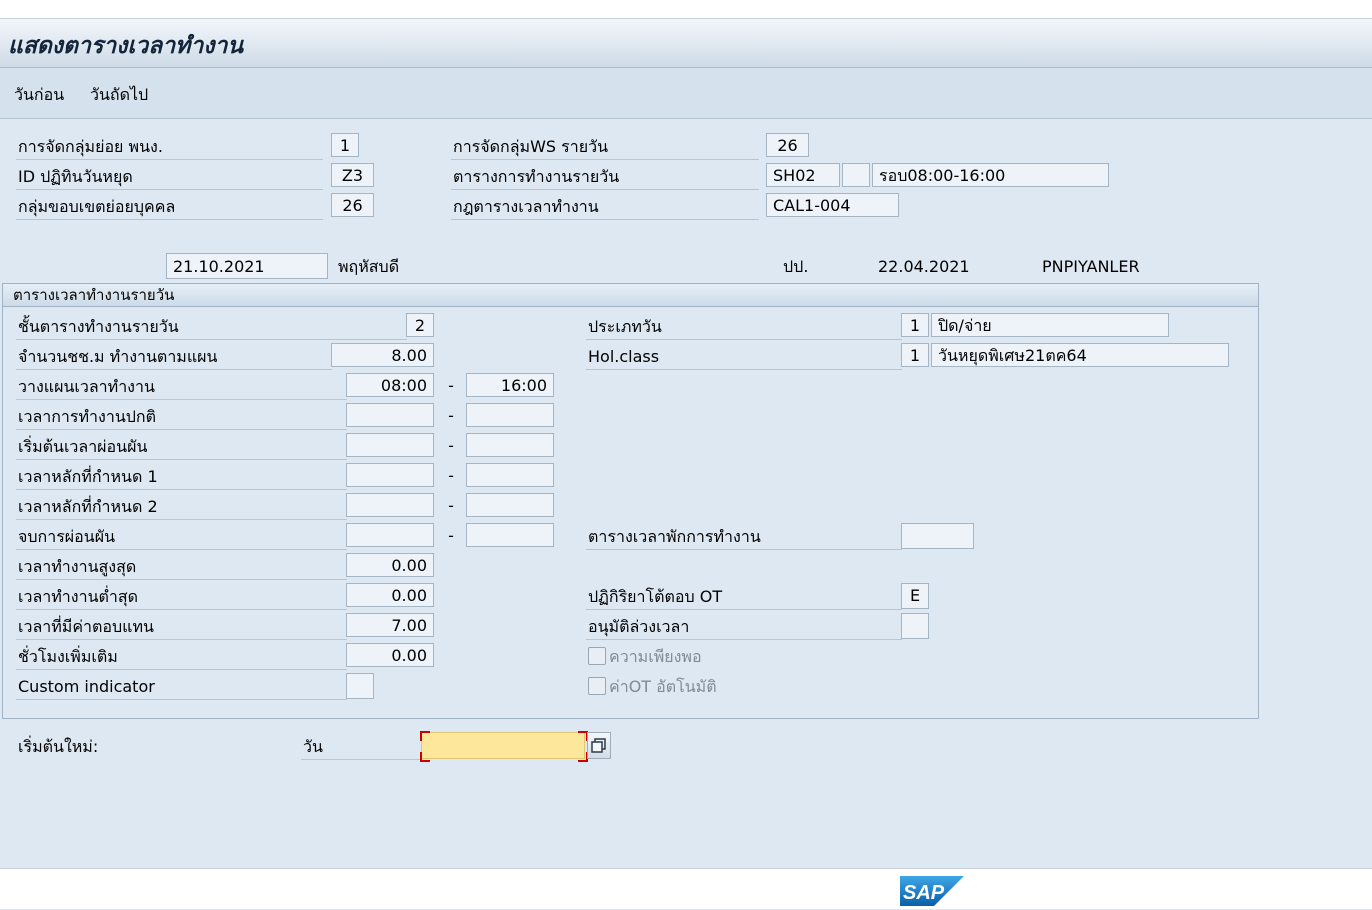  I want to click on ee-subgroup-field: 1, so click(345, 145).